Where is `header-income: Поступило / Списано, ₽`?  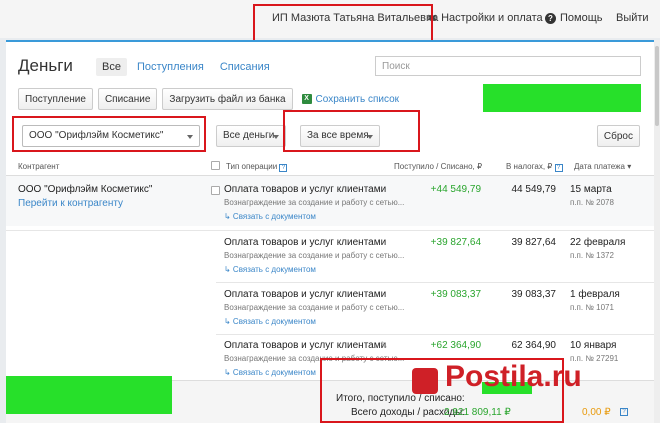
header-income: Поступило / Списано, ₽ is located at coordinates (438, 166).